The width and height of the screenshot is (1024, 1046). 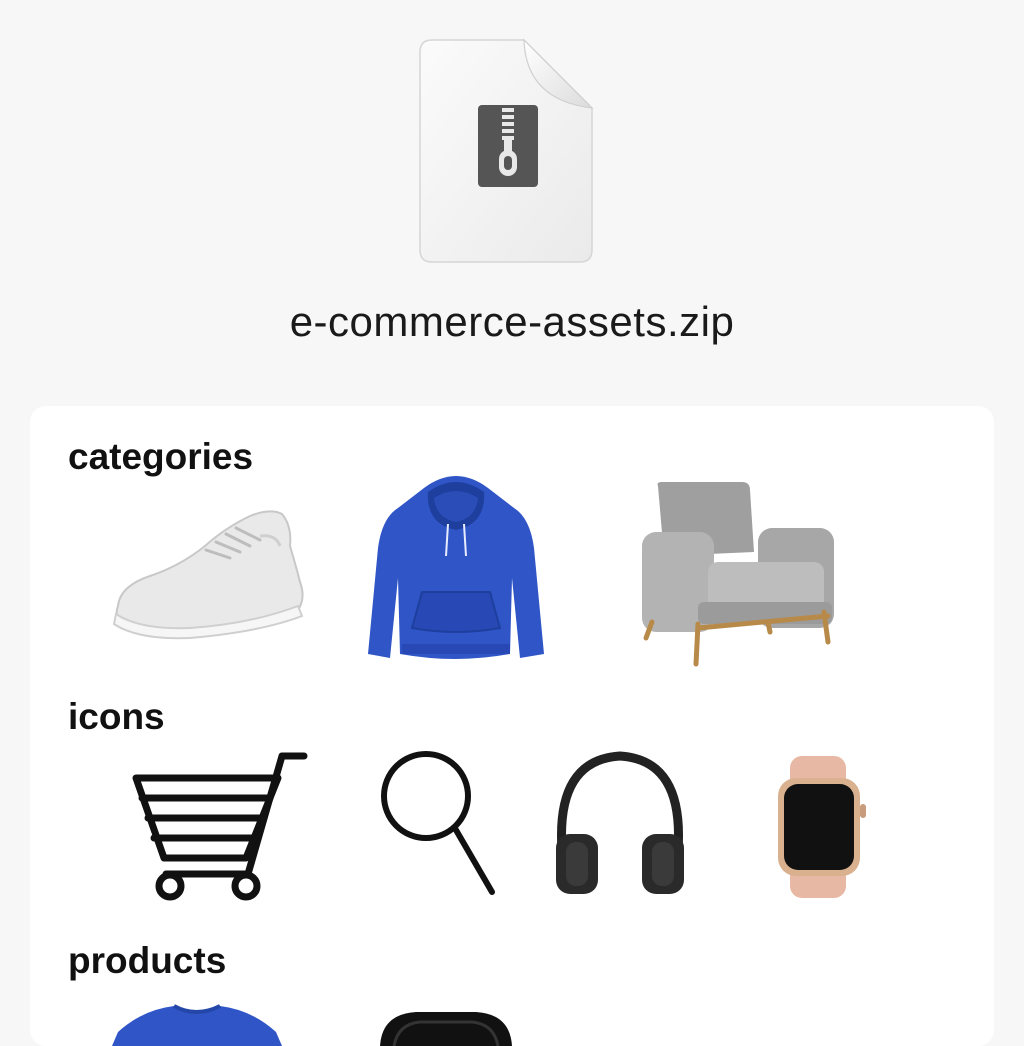 What do you see at coordinates (506, 151) in the screenshot?
I see `zip-archive-icon` at bounding box center [506, 151].